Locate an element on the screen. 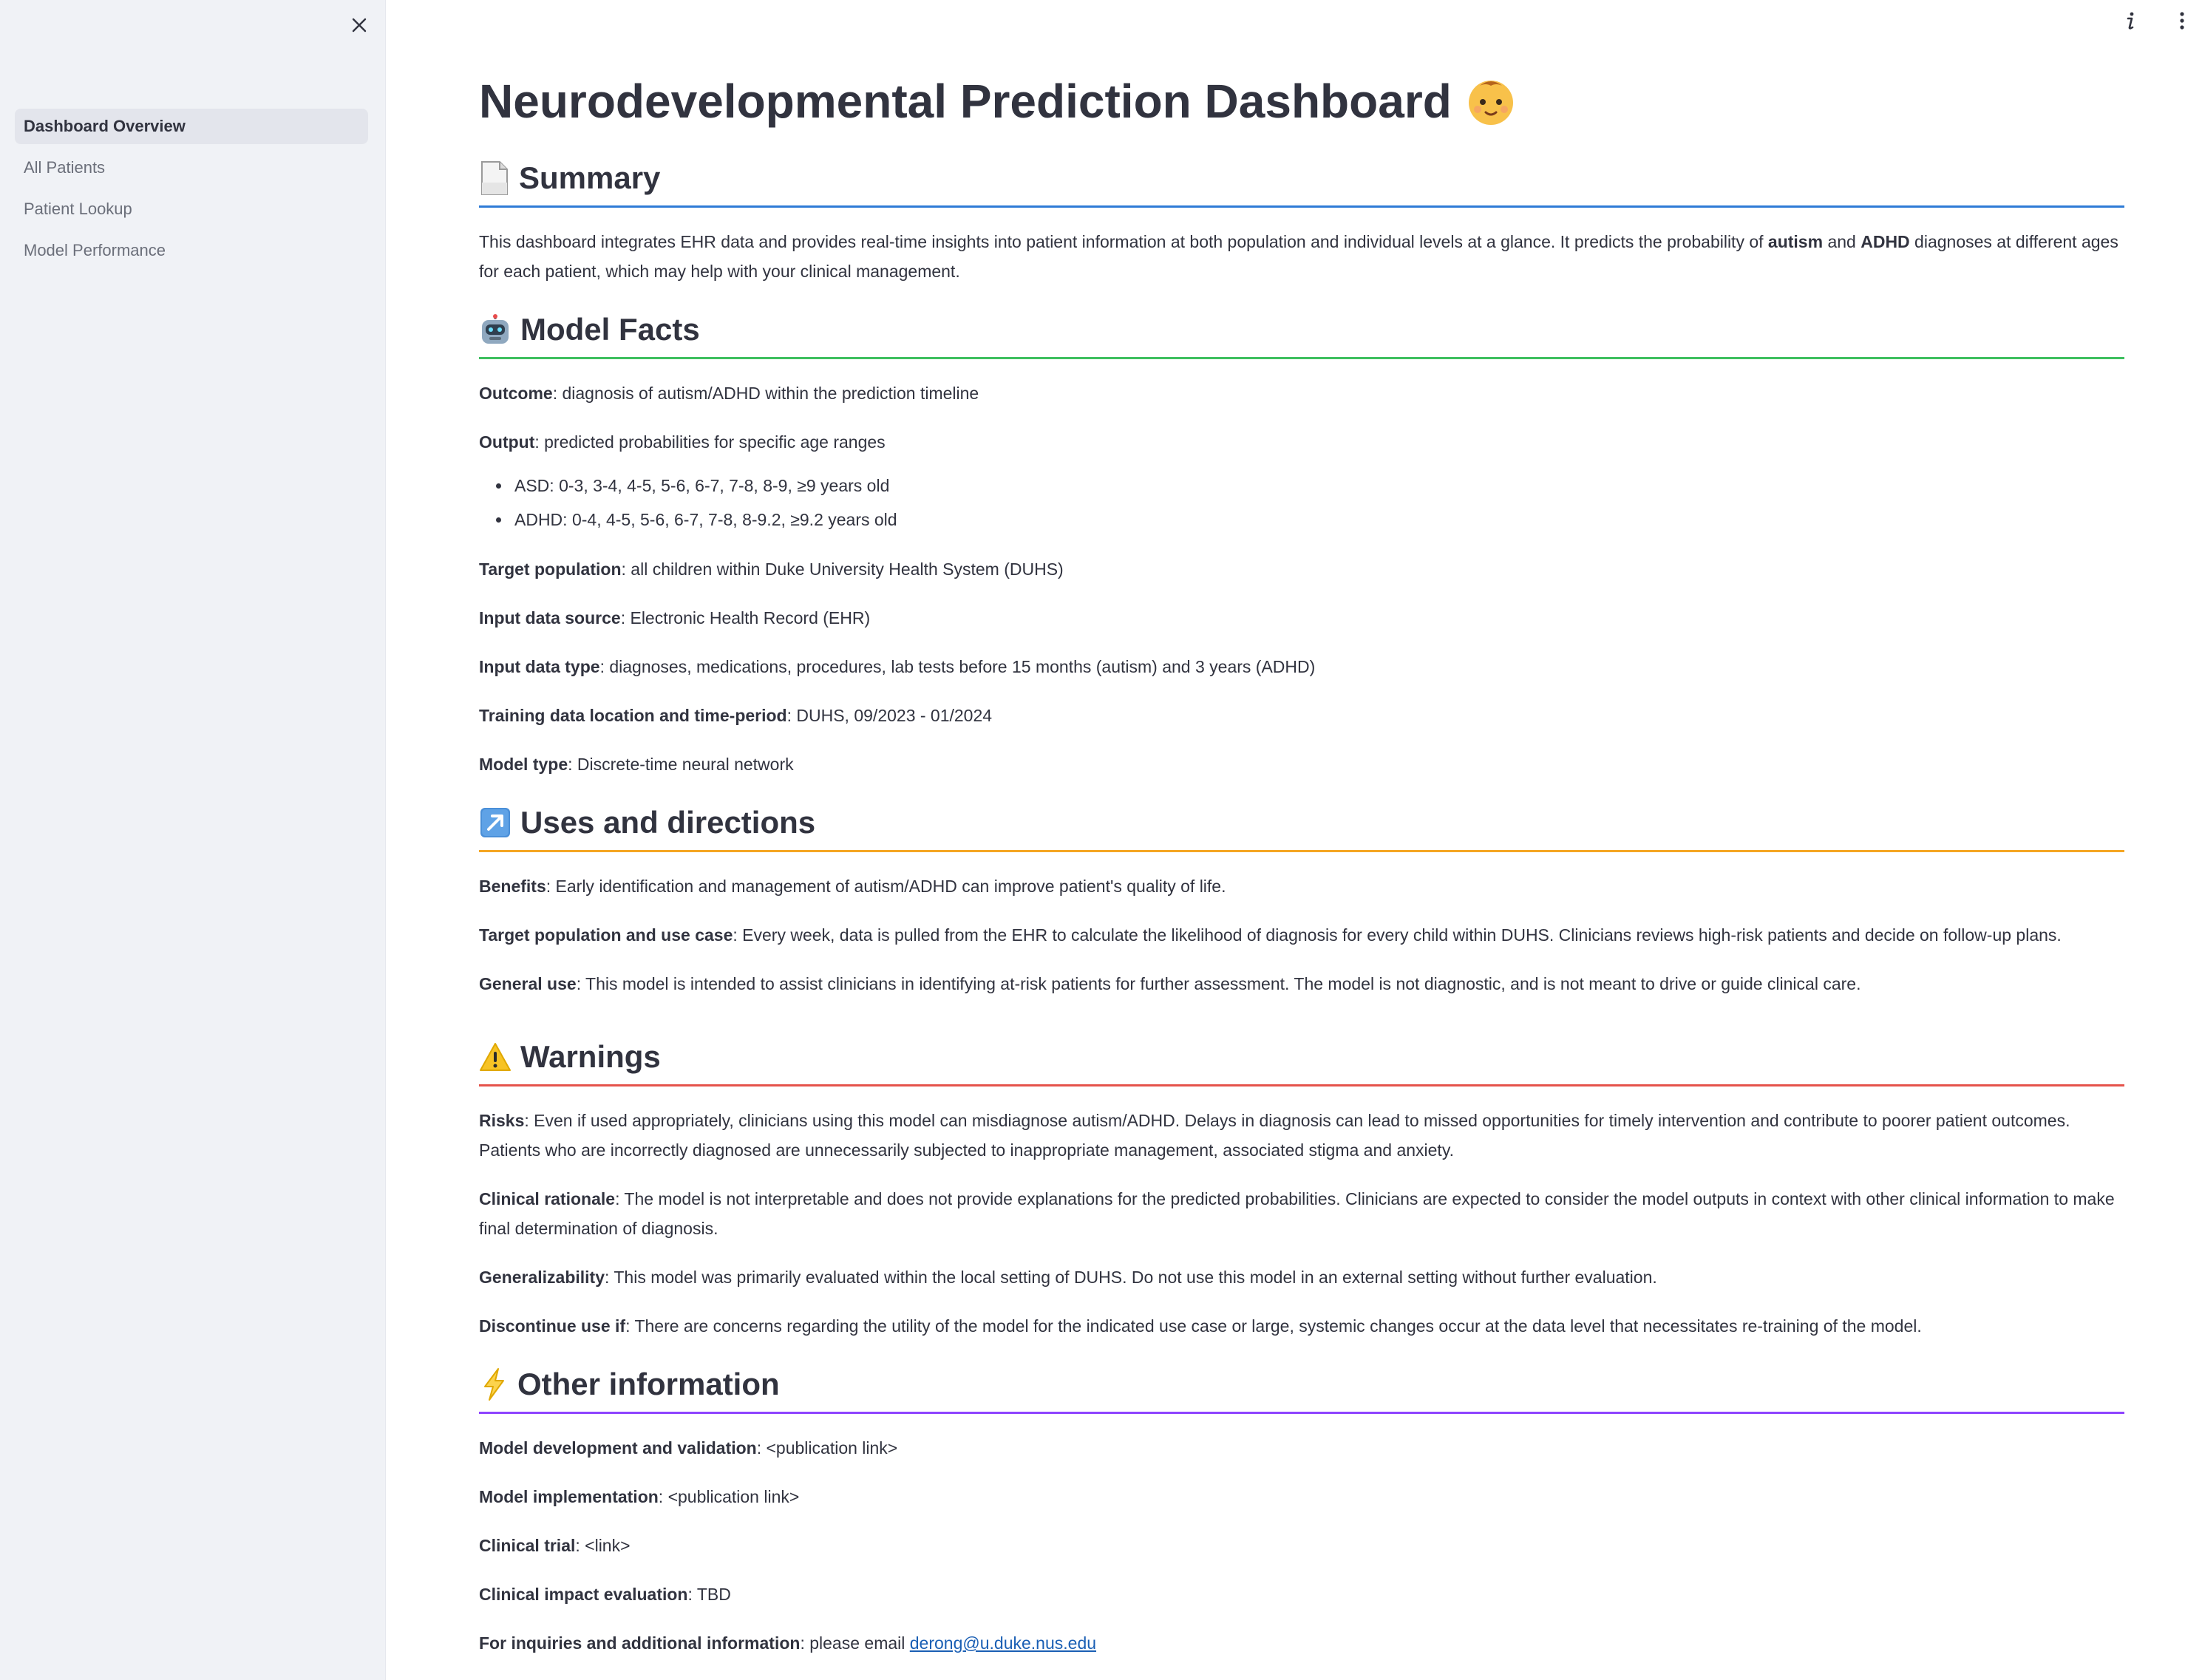  email-link: derong@u.duke.nus.edu is located at coordinates (1003, 1643).